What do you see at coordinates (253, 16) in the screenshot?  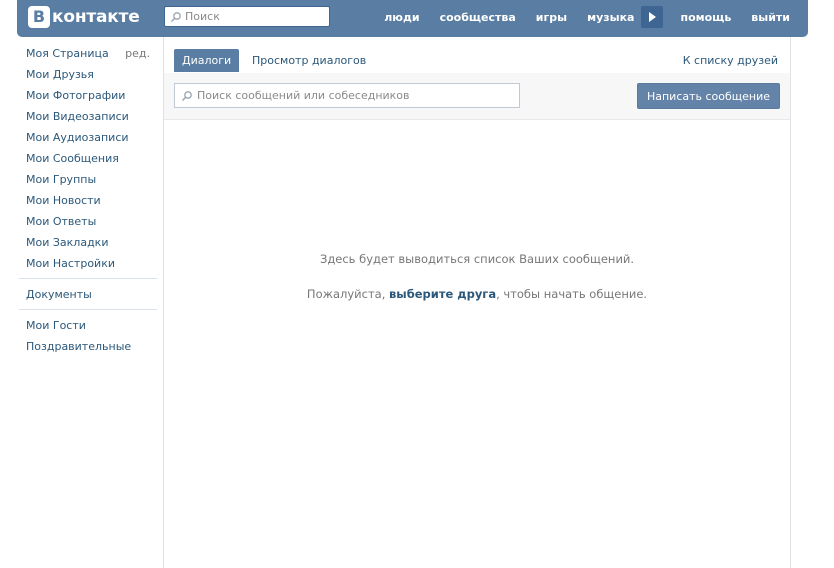 I see `header-search-input` at bounding box center [253, 16].